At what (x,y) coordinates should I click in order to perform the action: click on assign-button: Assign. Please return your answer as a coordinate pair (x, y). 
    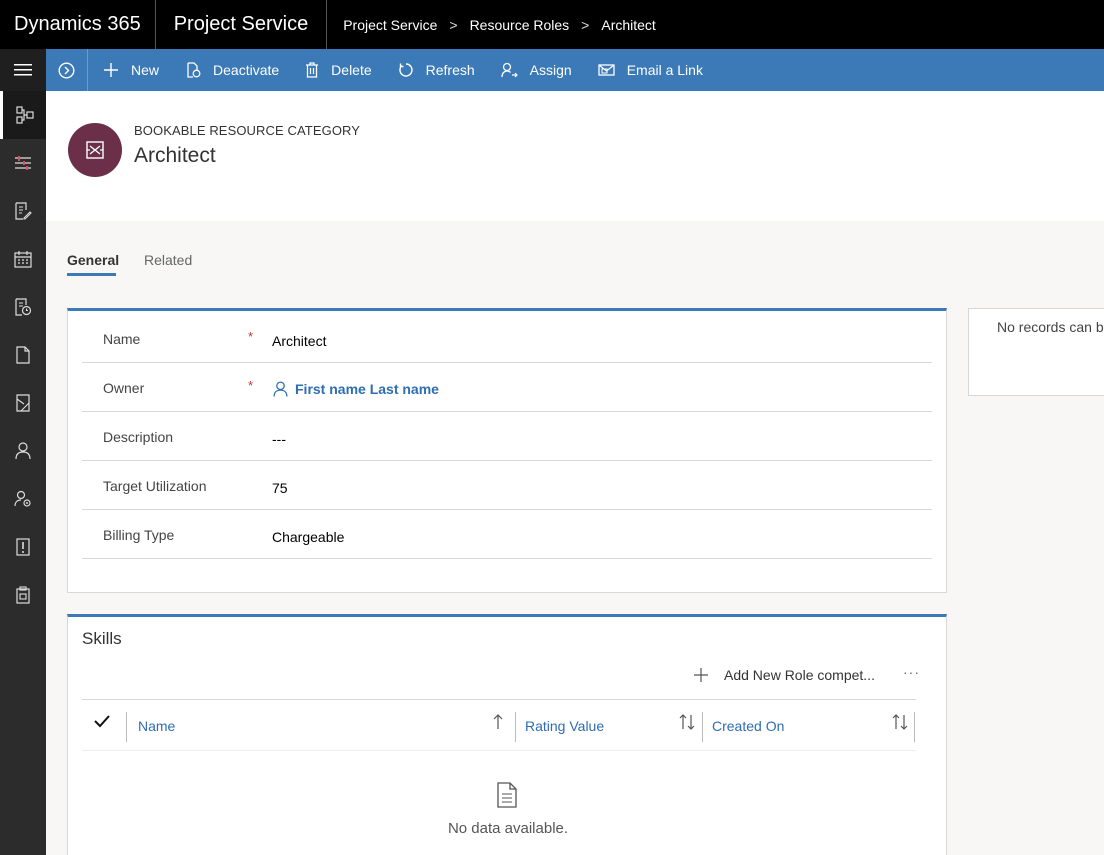
    Looking at the image, I should click on (536, 70).